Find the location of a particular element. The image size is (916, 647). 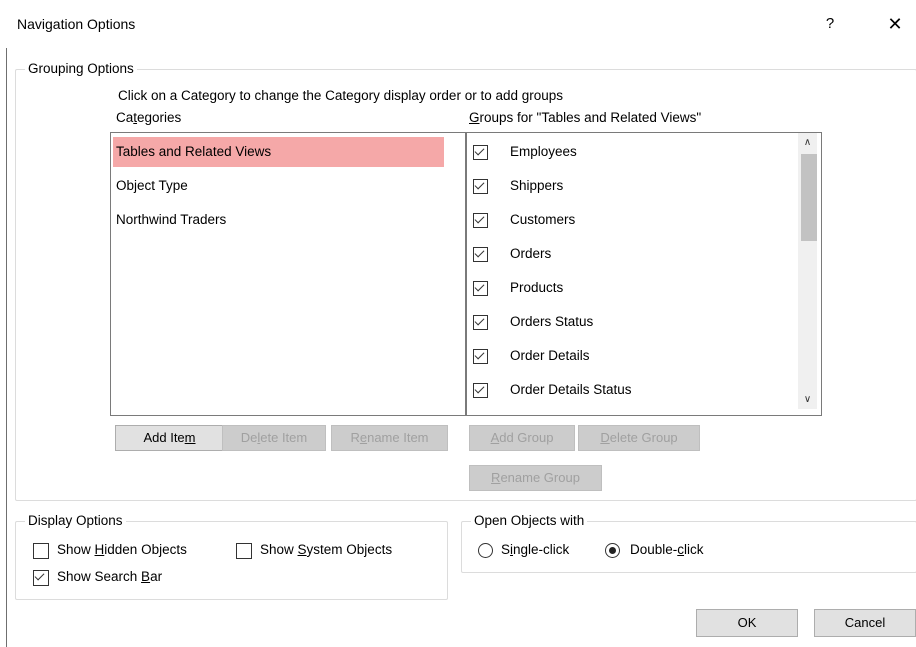

show-hidden-objects-checkbox is located at coordinates (41, 551).